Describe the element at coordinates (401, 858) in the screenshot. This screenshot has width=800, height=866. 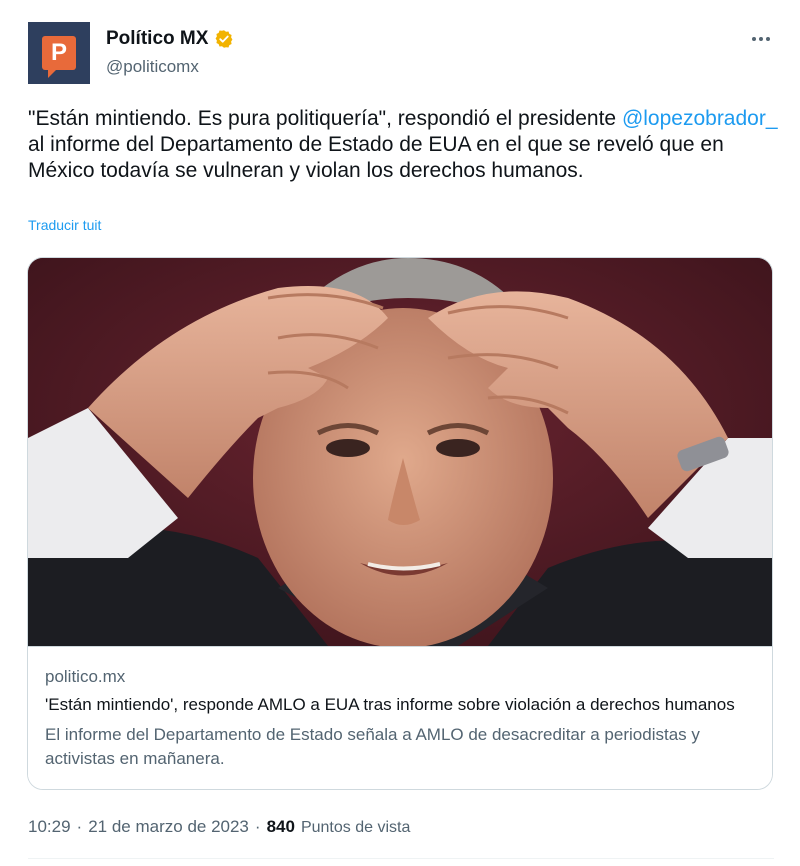
I see `divider` at that location.